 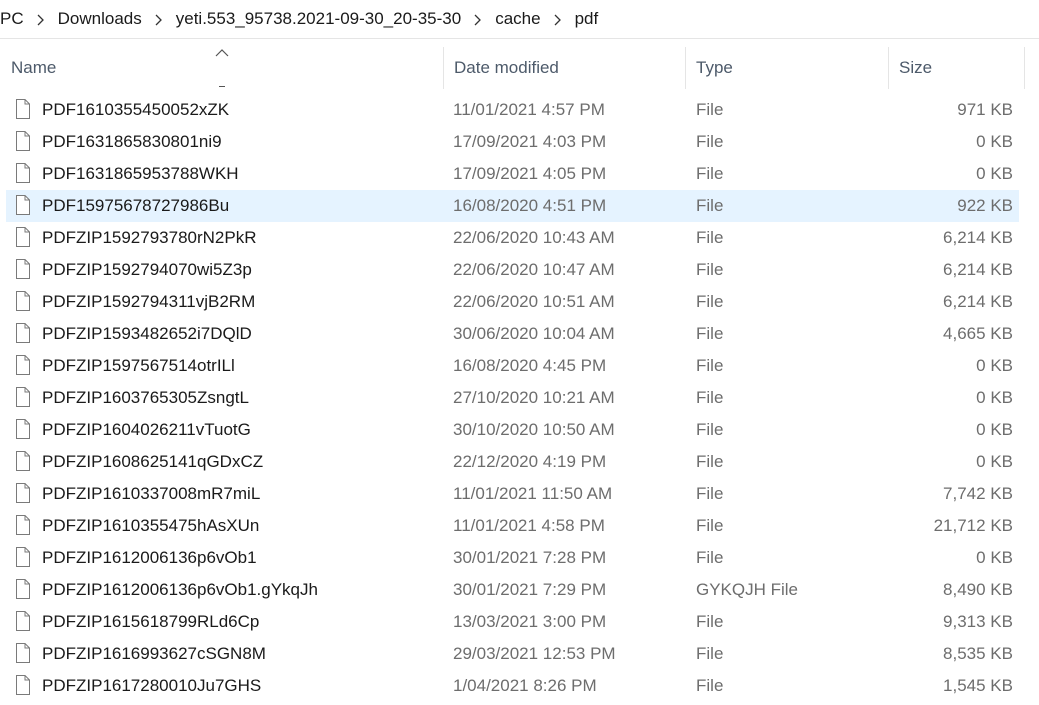 What do you see at coordinates (149, 301) in the screenshot?
I see `file-name: PDFZIP1592794311vjB2RM` at bounding box center [149, 301].